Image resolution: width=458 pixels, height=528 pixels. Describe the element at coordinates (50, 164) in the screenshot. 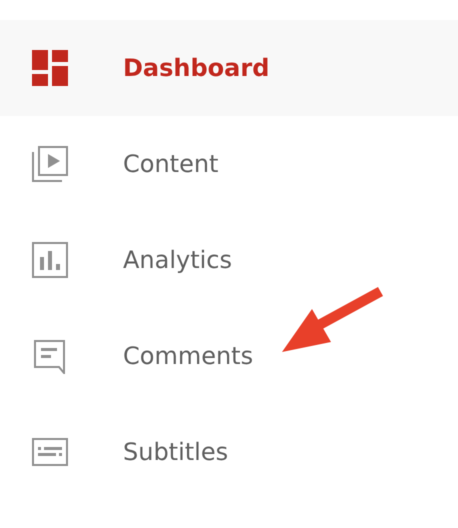

I see `video-library-icon` at that location.